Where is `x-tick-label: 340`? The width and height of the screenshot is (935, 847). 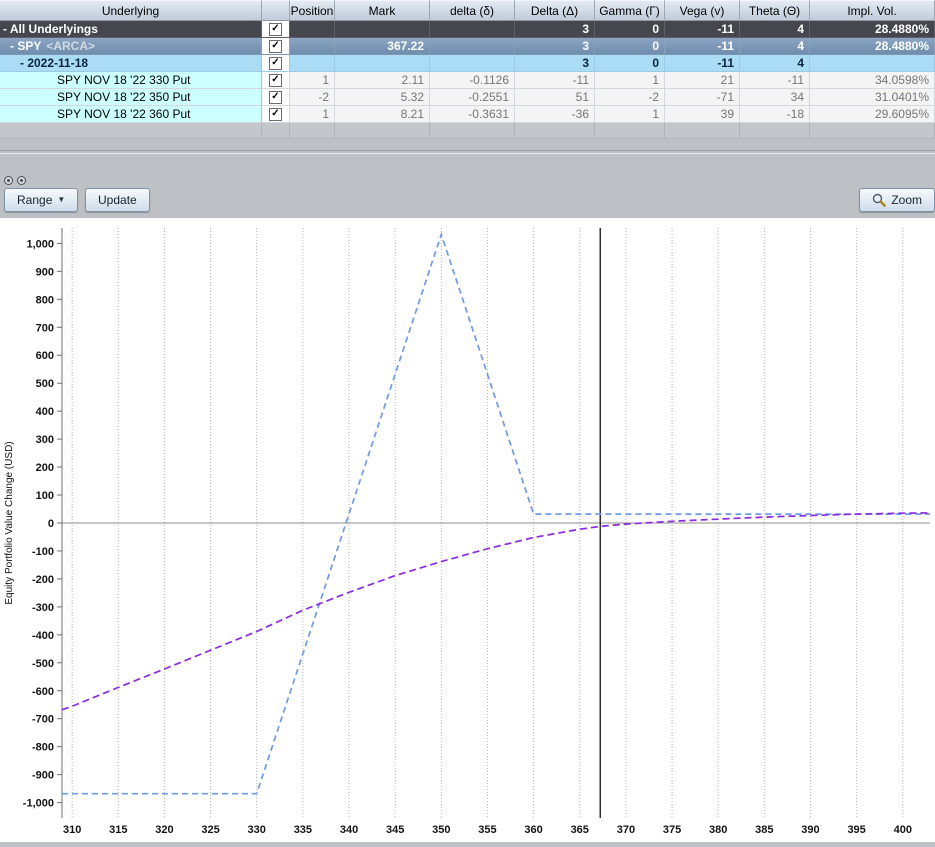
x-tick-label: 340 is located at coordinates (349, 830).